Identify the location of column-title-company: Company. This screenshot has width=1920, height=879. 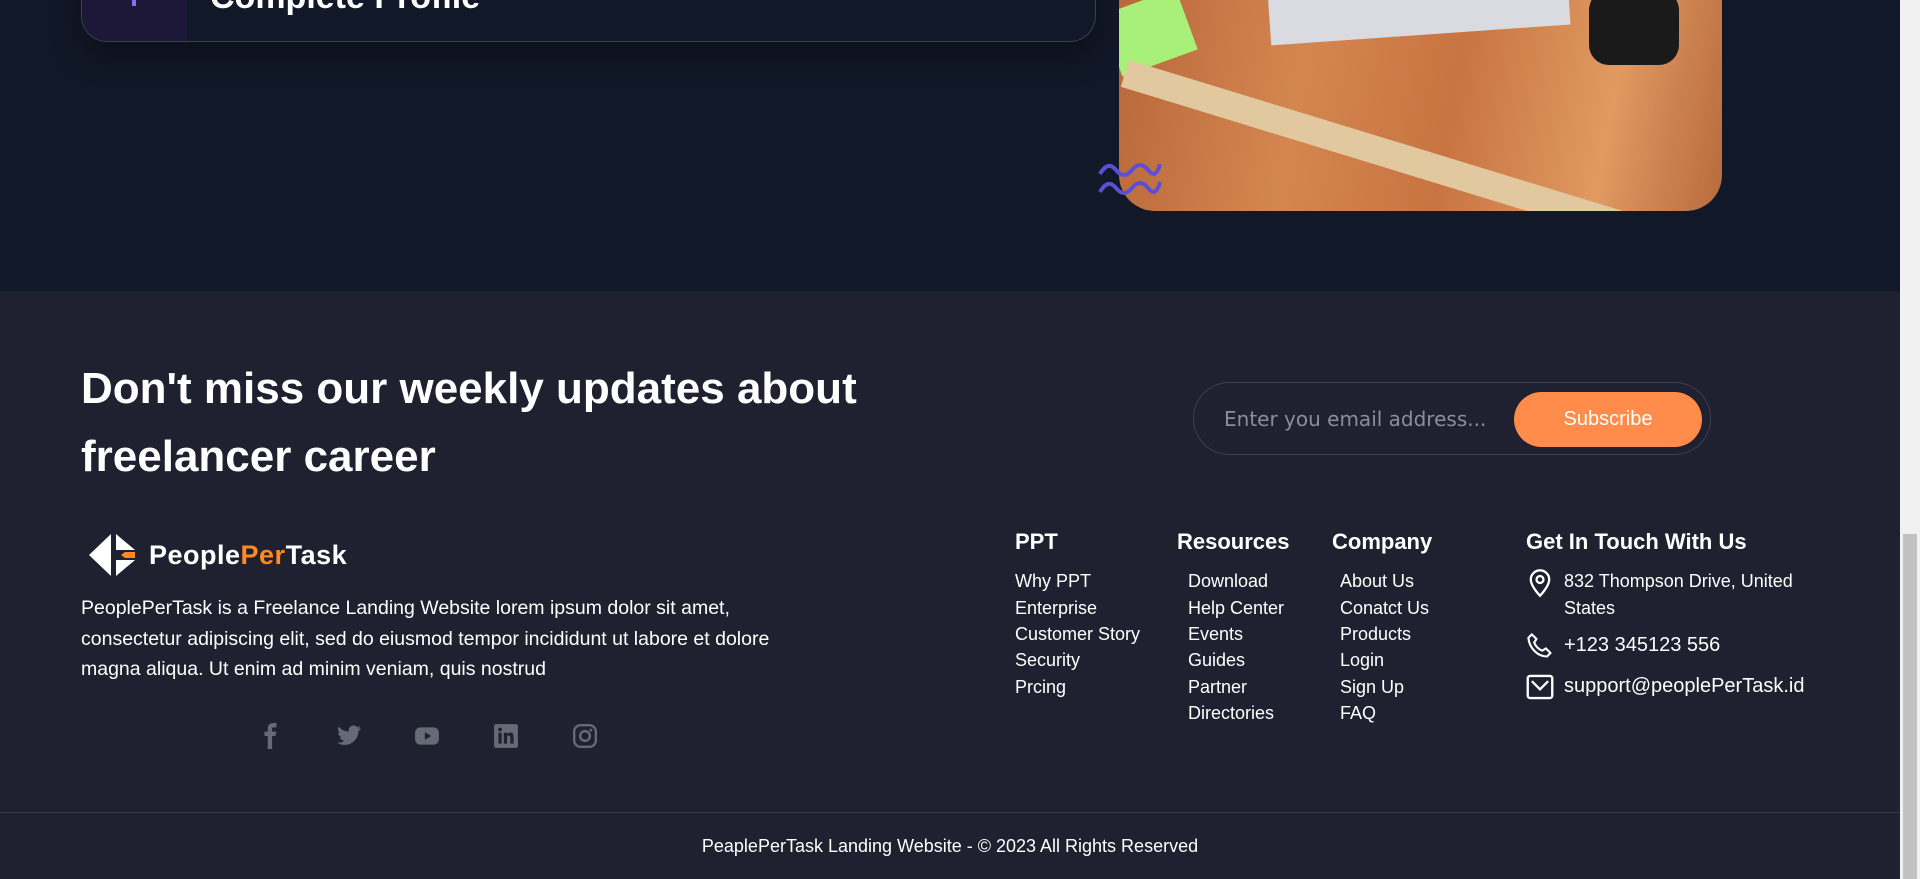
(1382, 541).